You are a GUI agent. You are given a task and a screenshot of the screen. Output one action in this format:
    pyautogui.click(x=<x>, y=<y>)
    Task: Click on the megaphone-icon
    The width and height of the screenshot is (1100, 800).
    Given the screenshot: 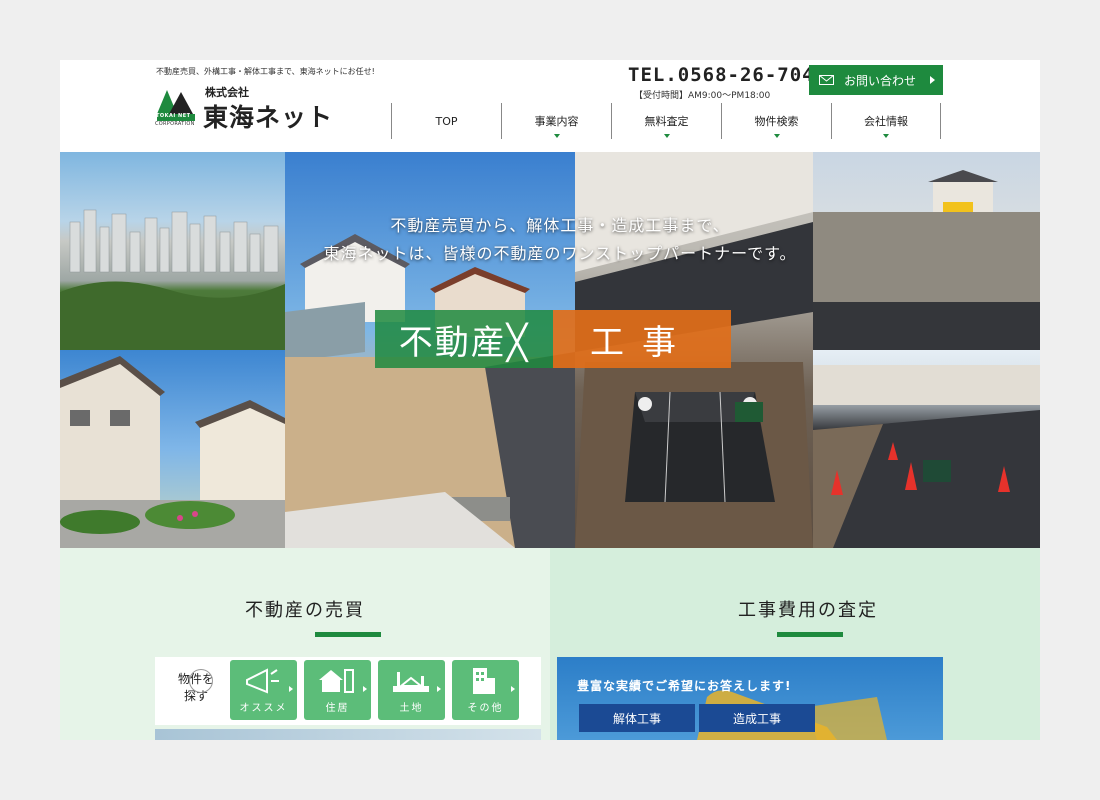 What is the action you would take?
    pyautogui.click(x=262, y=681)
    